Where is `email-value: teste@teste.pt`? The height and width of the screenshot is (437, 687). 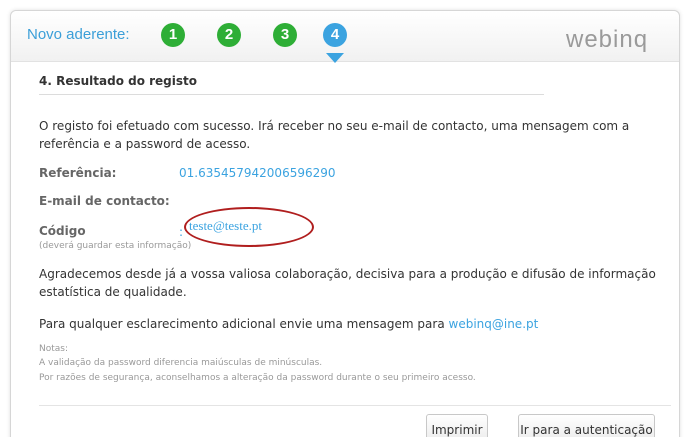
email-value: teste@teste.pt is located at coordinates (225, 225).